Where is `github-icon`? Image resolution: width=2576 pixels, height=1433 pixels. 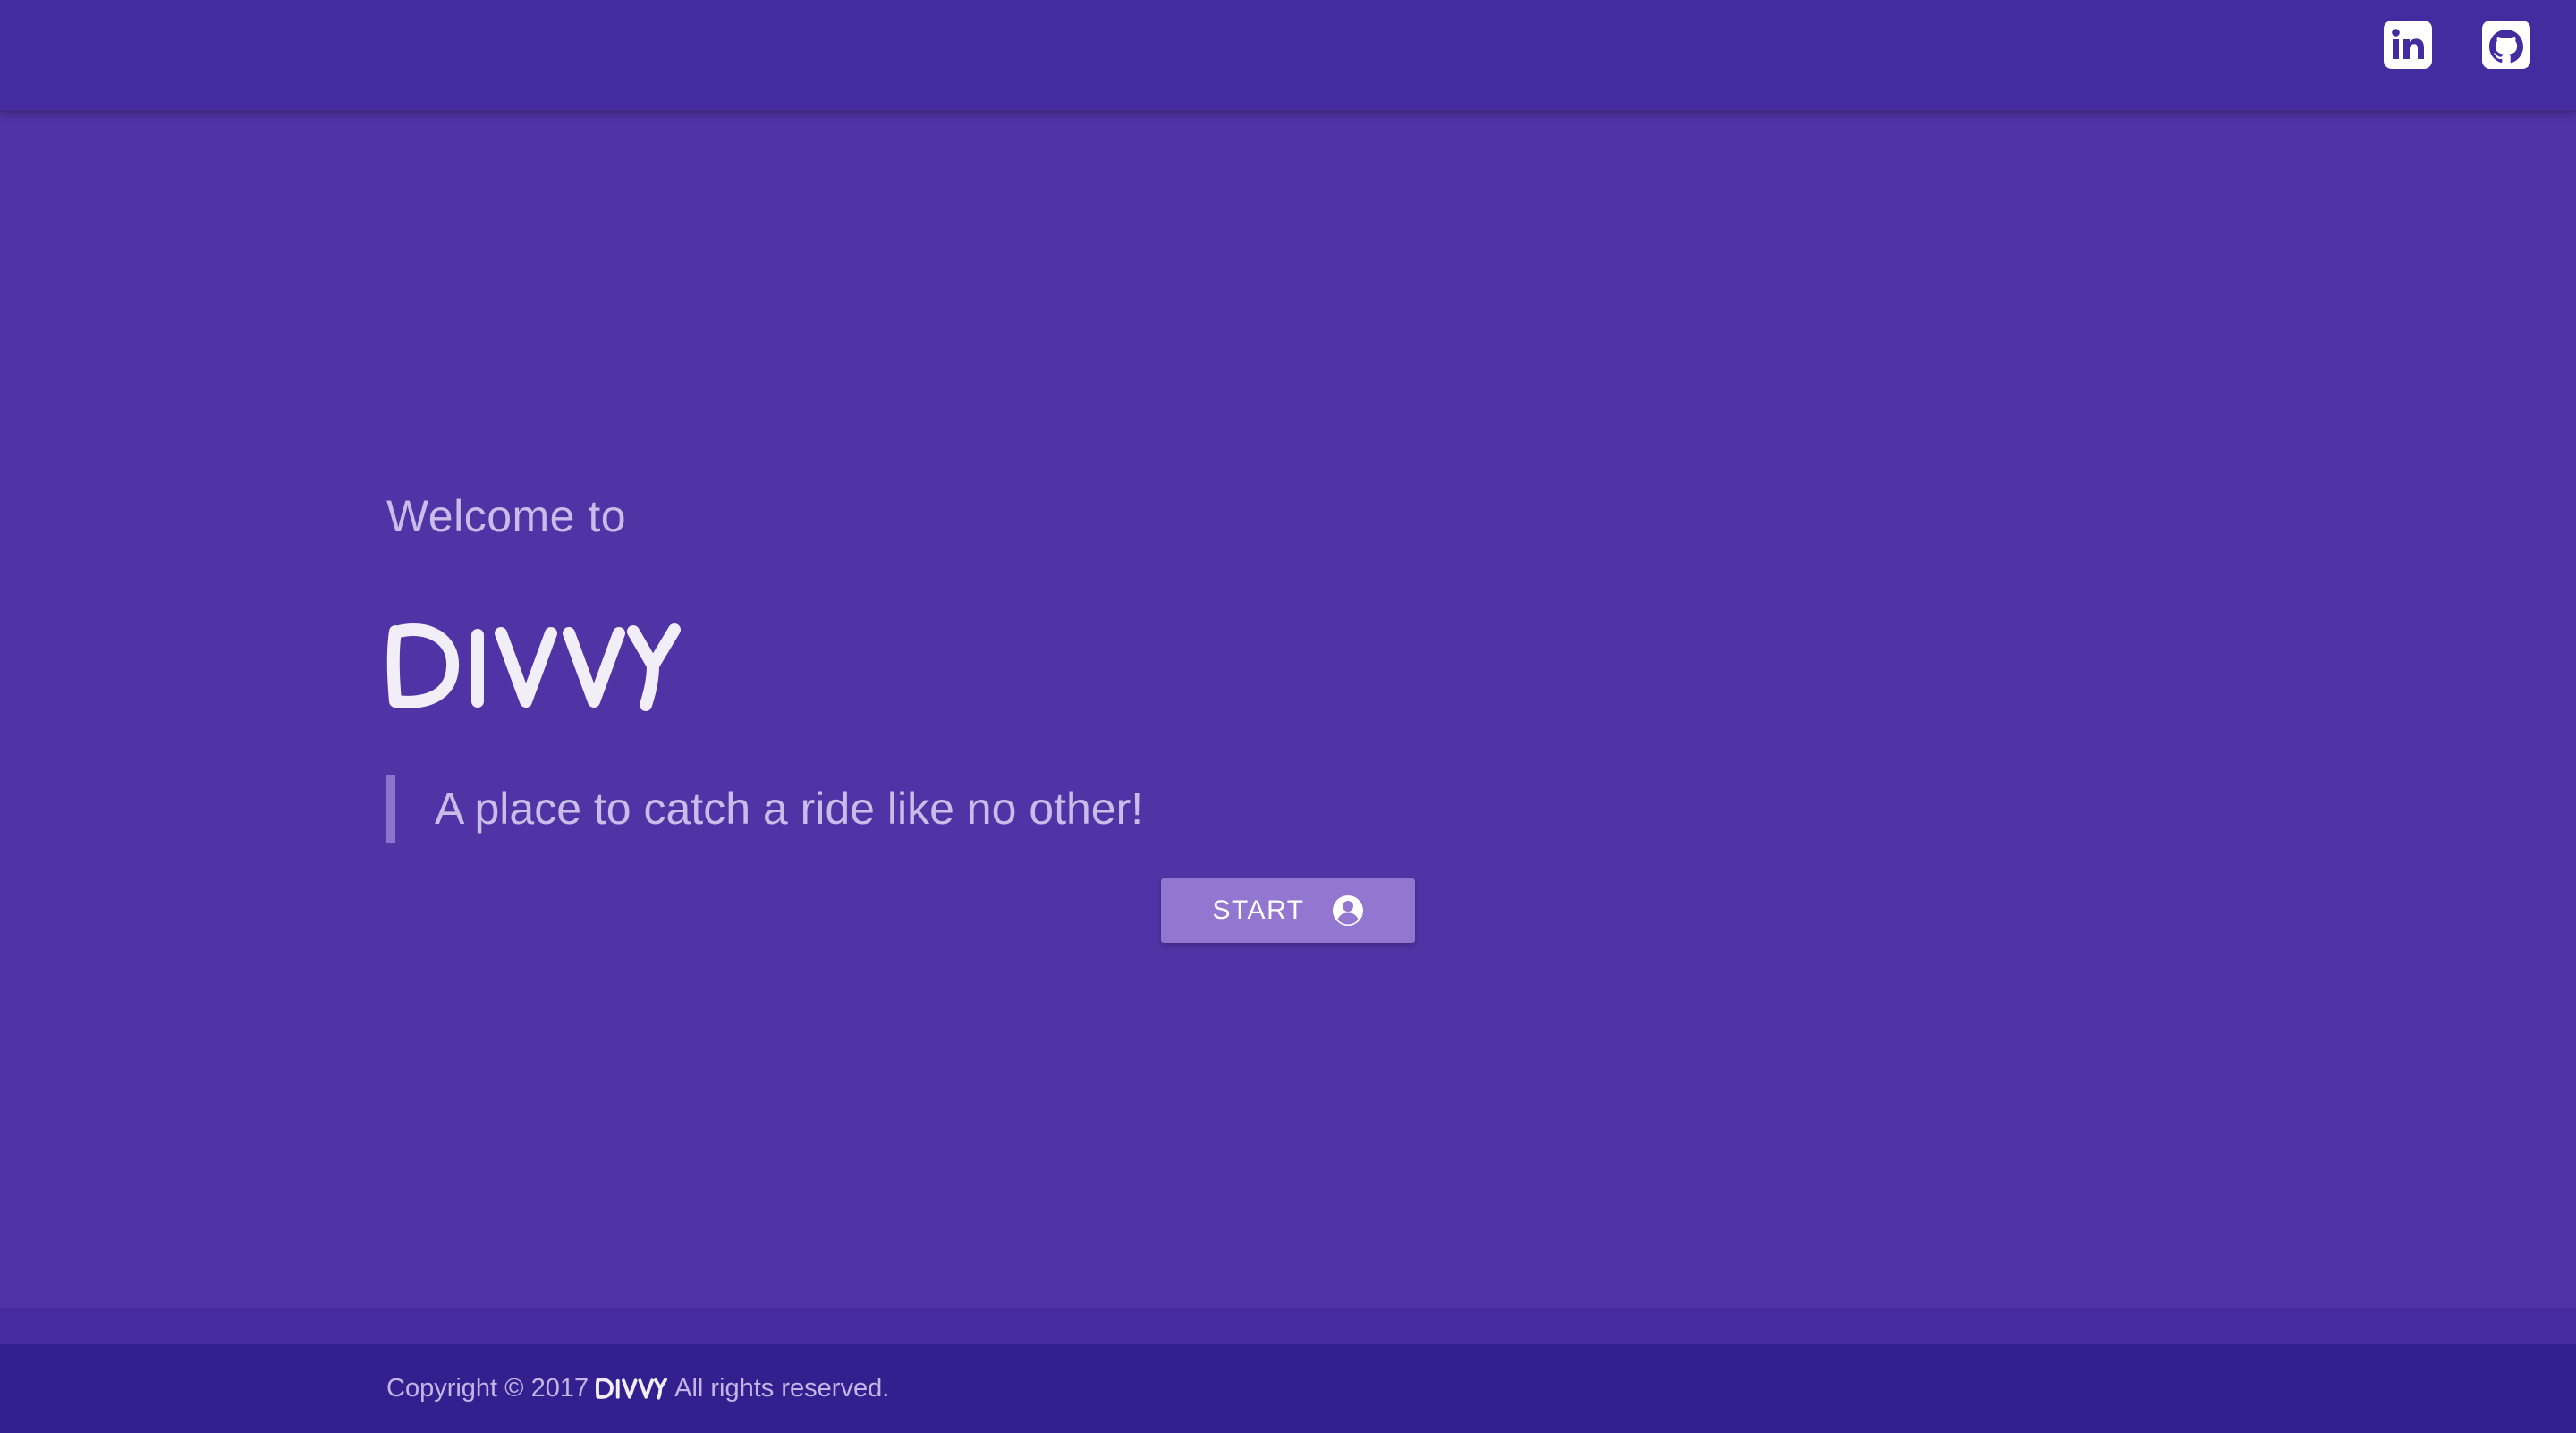 github-icon is located at coordinates (2506, 45).